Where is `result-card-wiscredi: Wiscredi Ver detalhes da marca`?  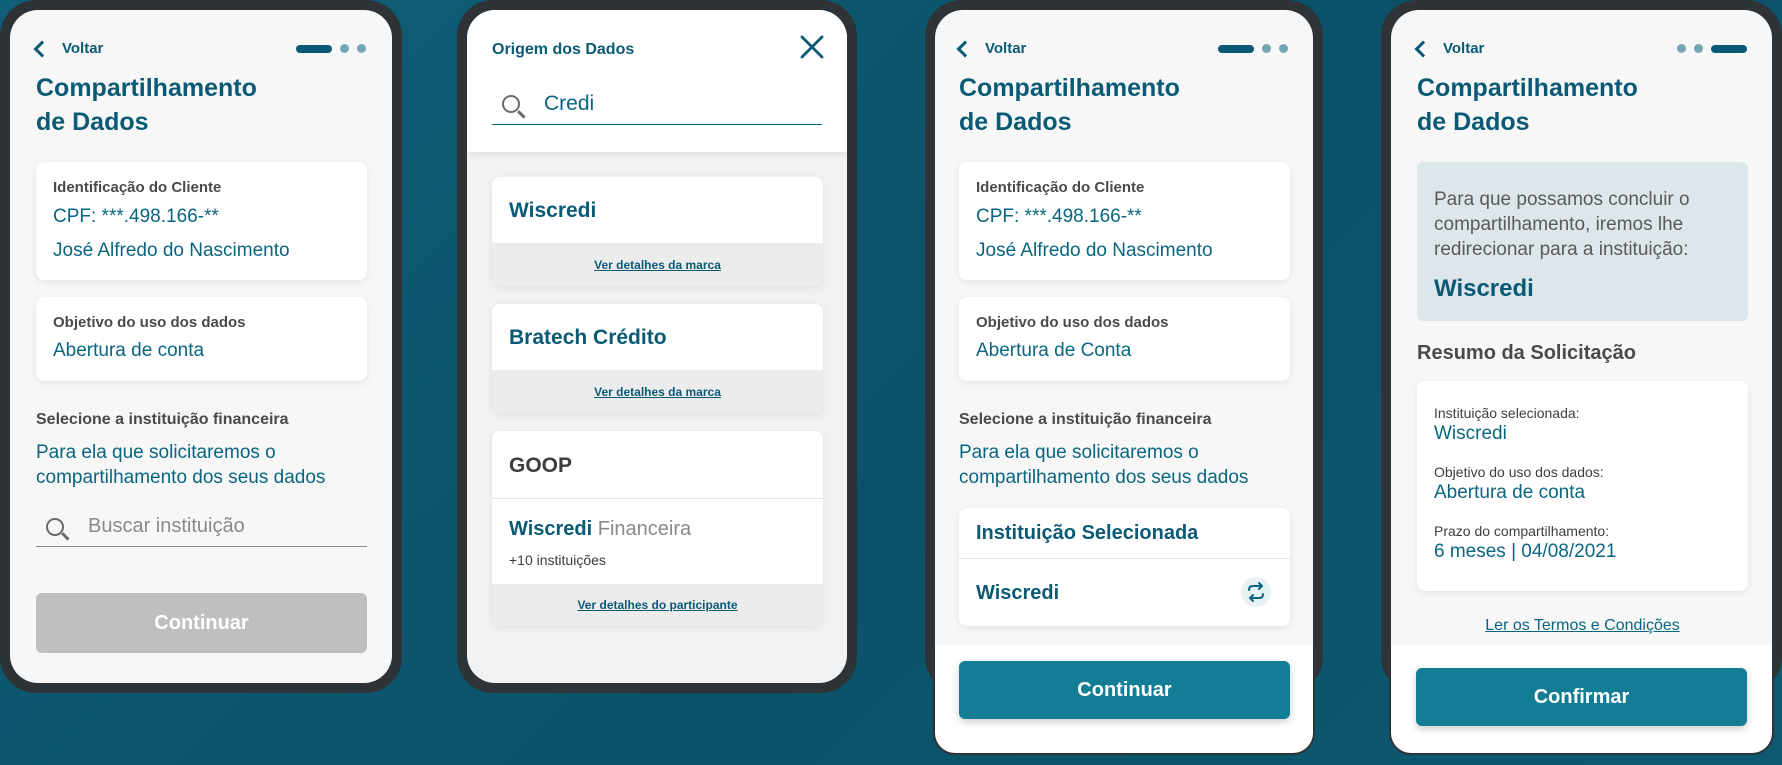
result-card-wiscredi: Wiscredi Ver detalhes da marca is located at coordinates (657, 231).